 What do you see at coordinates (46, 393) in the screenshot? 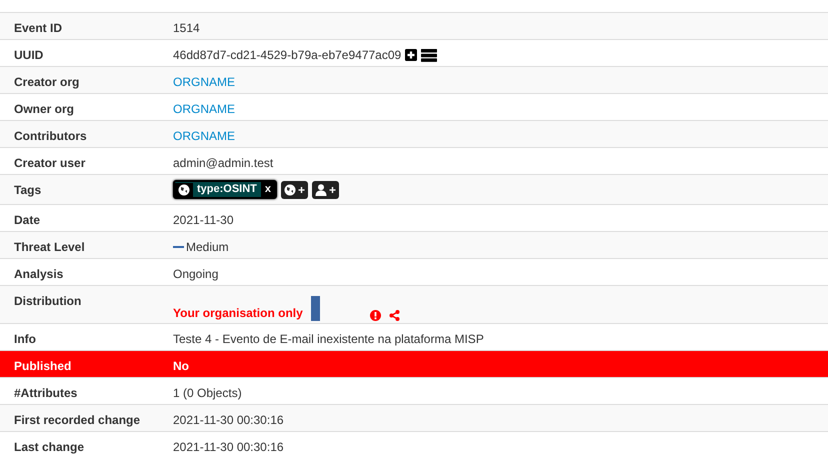
I see `field-label: #Attributes` at bounding box center [46, 393].